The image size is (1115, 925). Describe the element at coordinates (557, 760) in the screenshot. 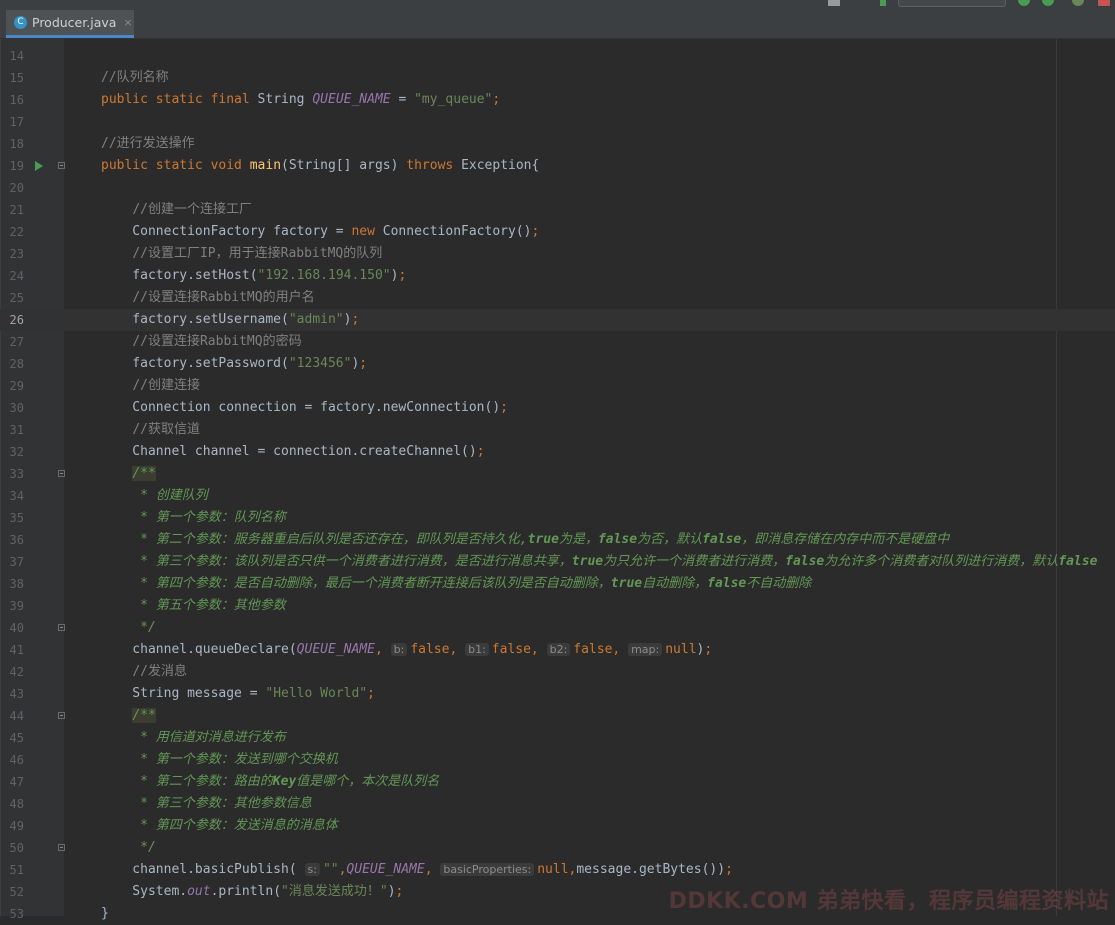

I see `code-line: 46 * 第一个参数：发送到哪个交换机` at that location.